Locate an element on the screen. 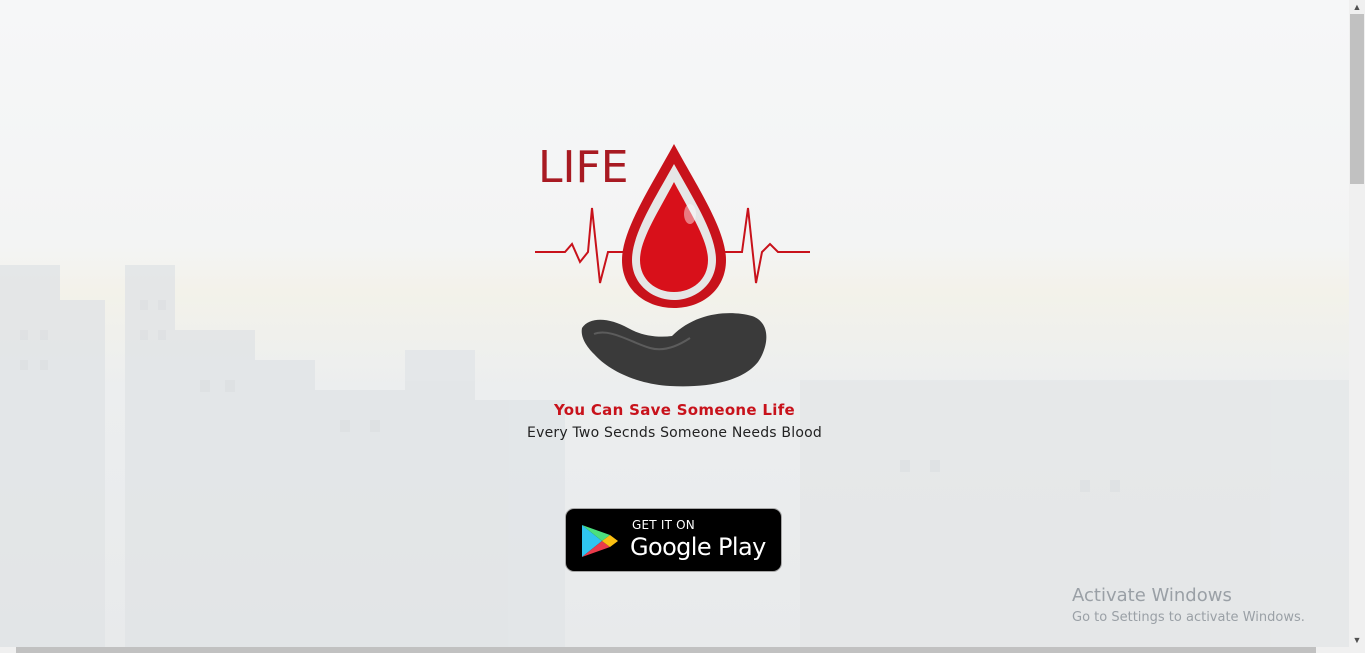 The width and height of the screenshot is (1365, 653). google-play-icon is located at coordinates (600, 541).